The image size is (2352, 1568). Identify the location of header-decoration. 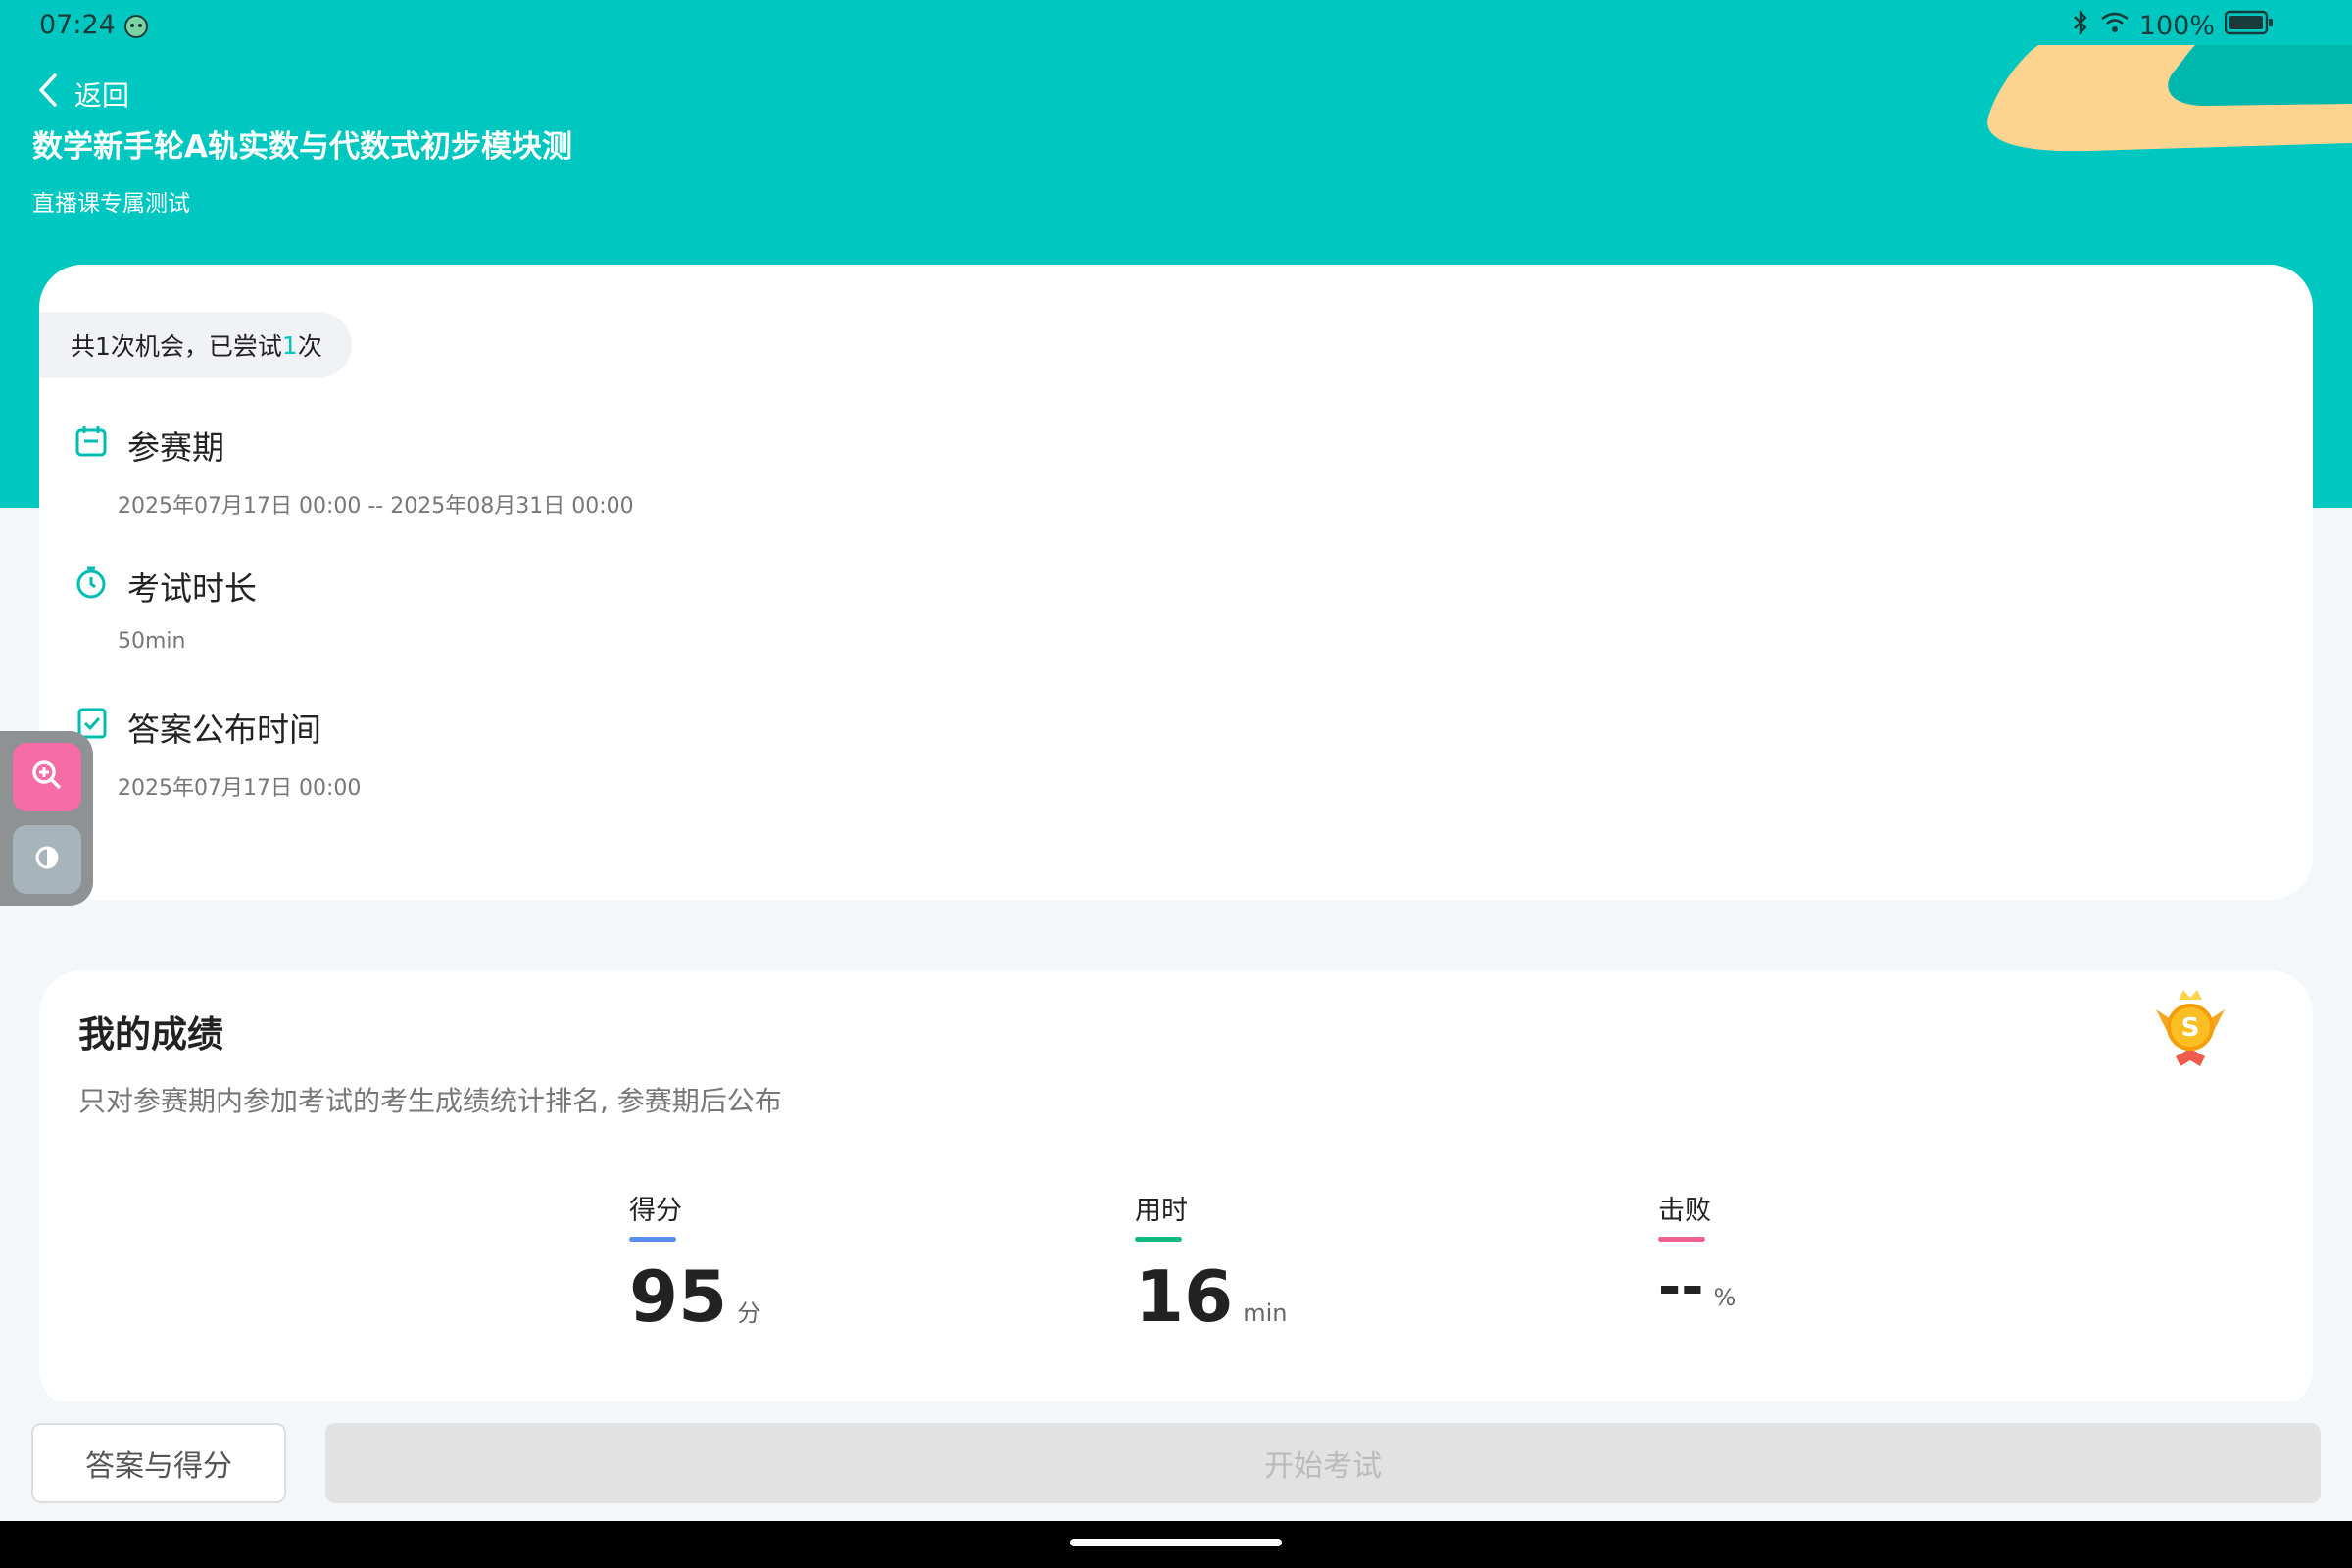
(2169, 98).